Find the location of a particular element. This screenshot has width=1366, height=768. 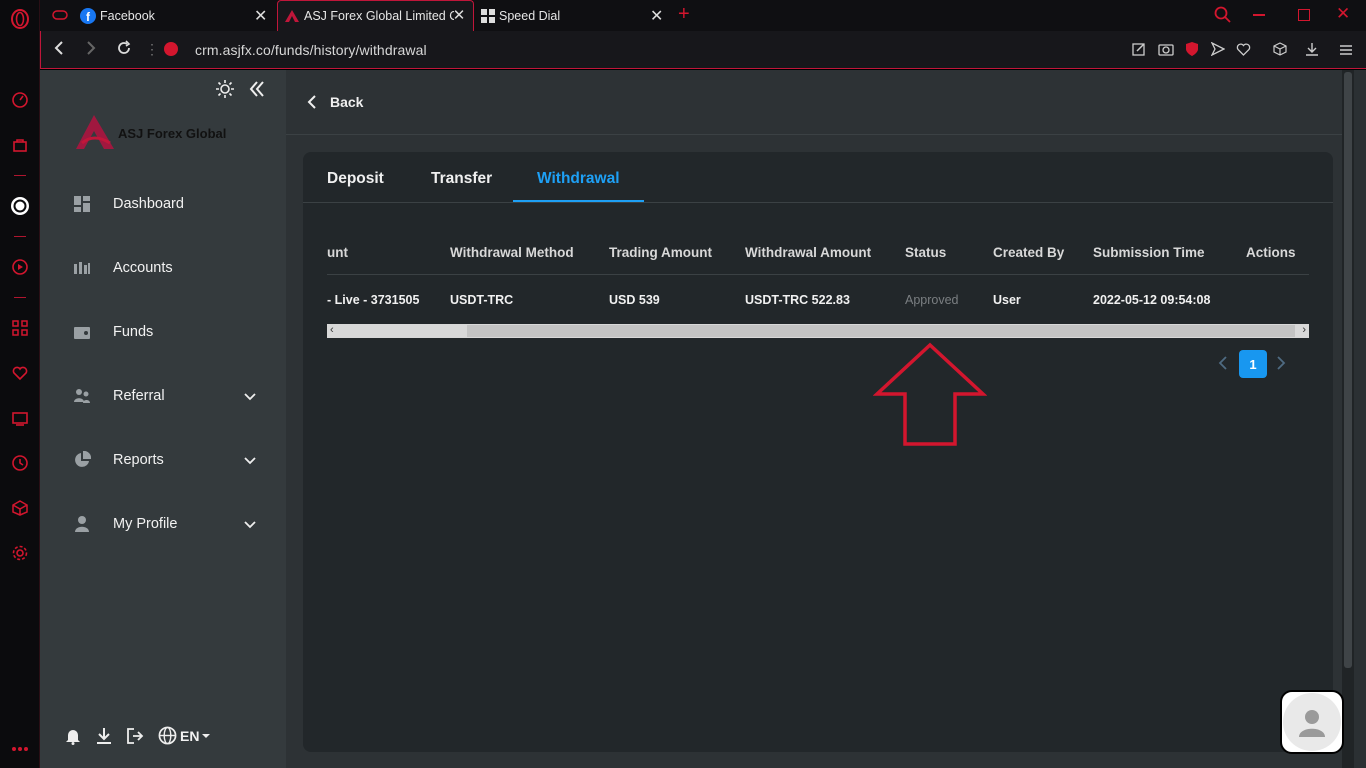

player-icon is located at coordinates (20, 267).